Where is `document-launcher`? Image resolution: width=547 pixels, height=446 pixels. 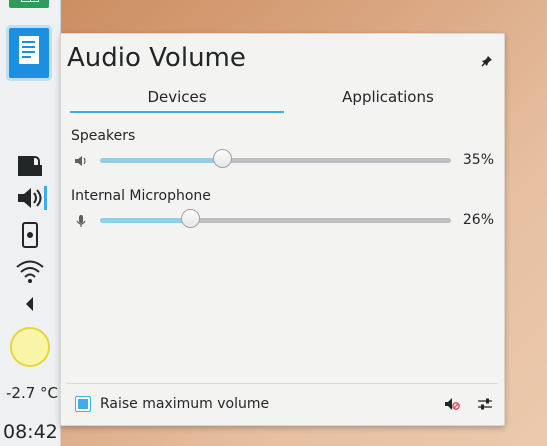
document-launcher is located at coordinates (29, 53).